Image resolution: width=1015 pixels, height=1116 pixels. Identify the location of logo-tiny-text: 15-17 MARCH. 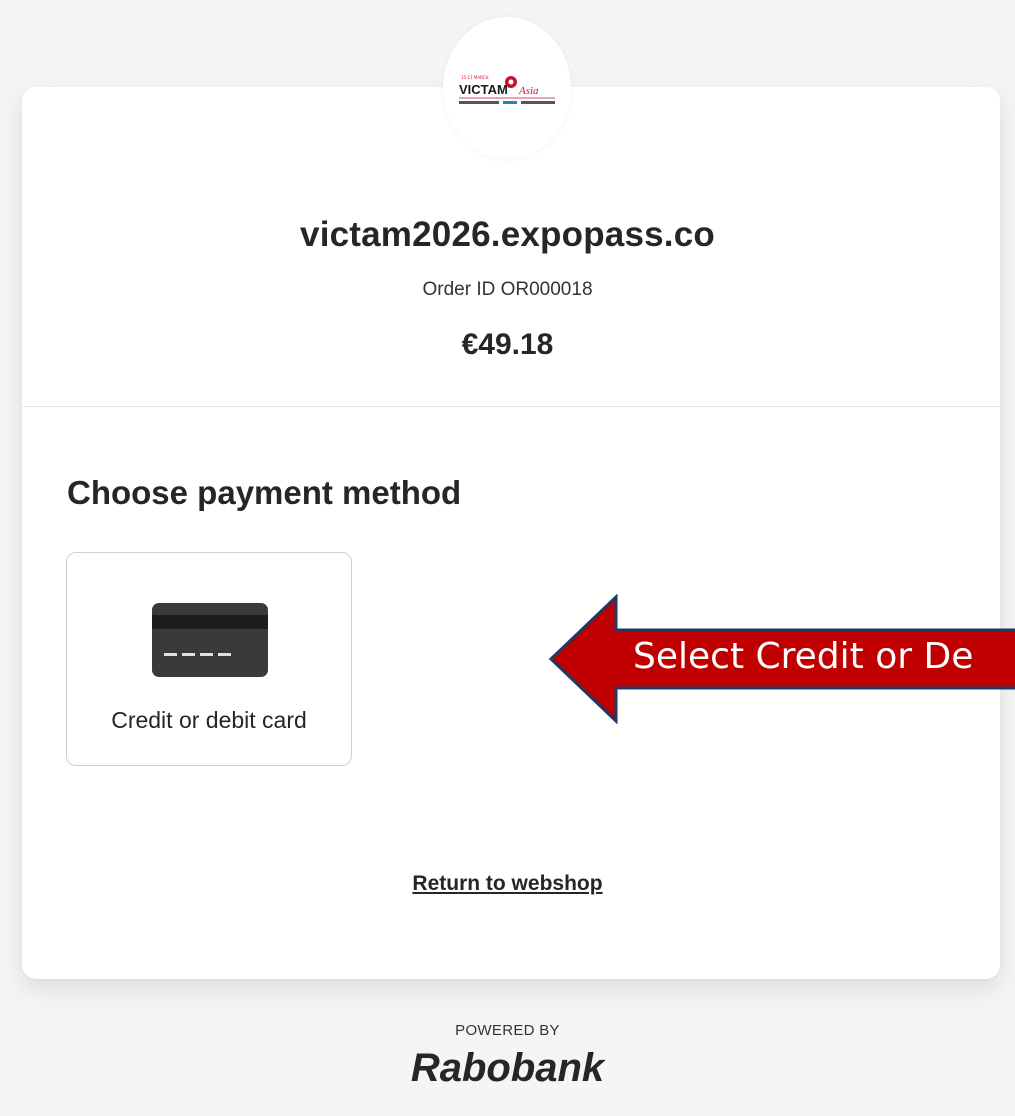
(474, 77).